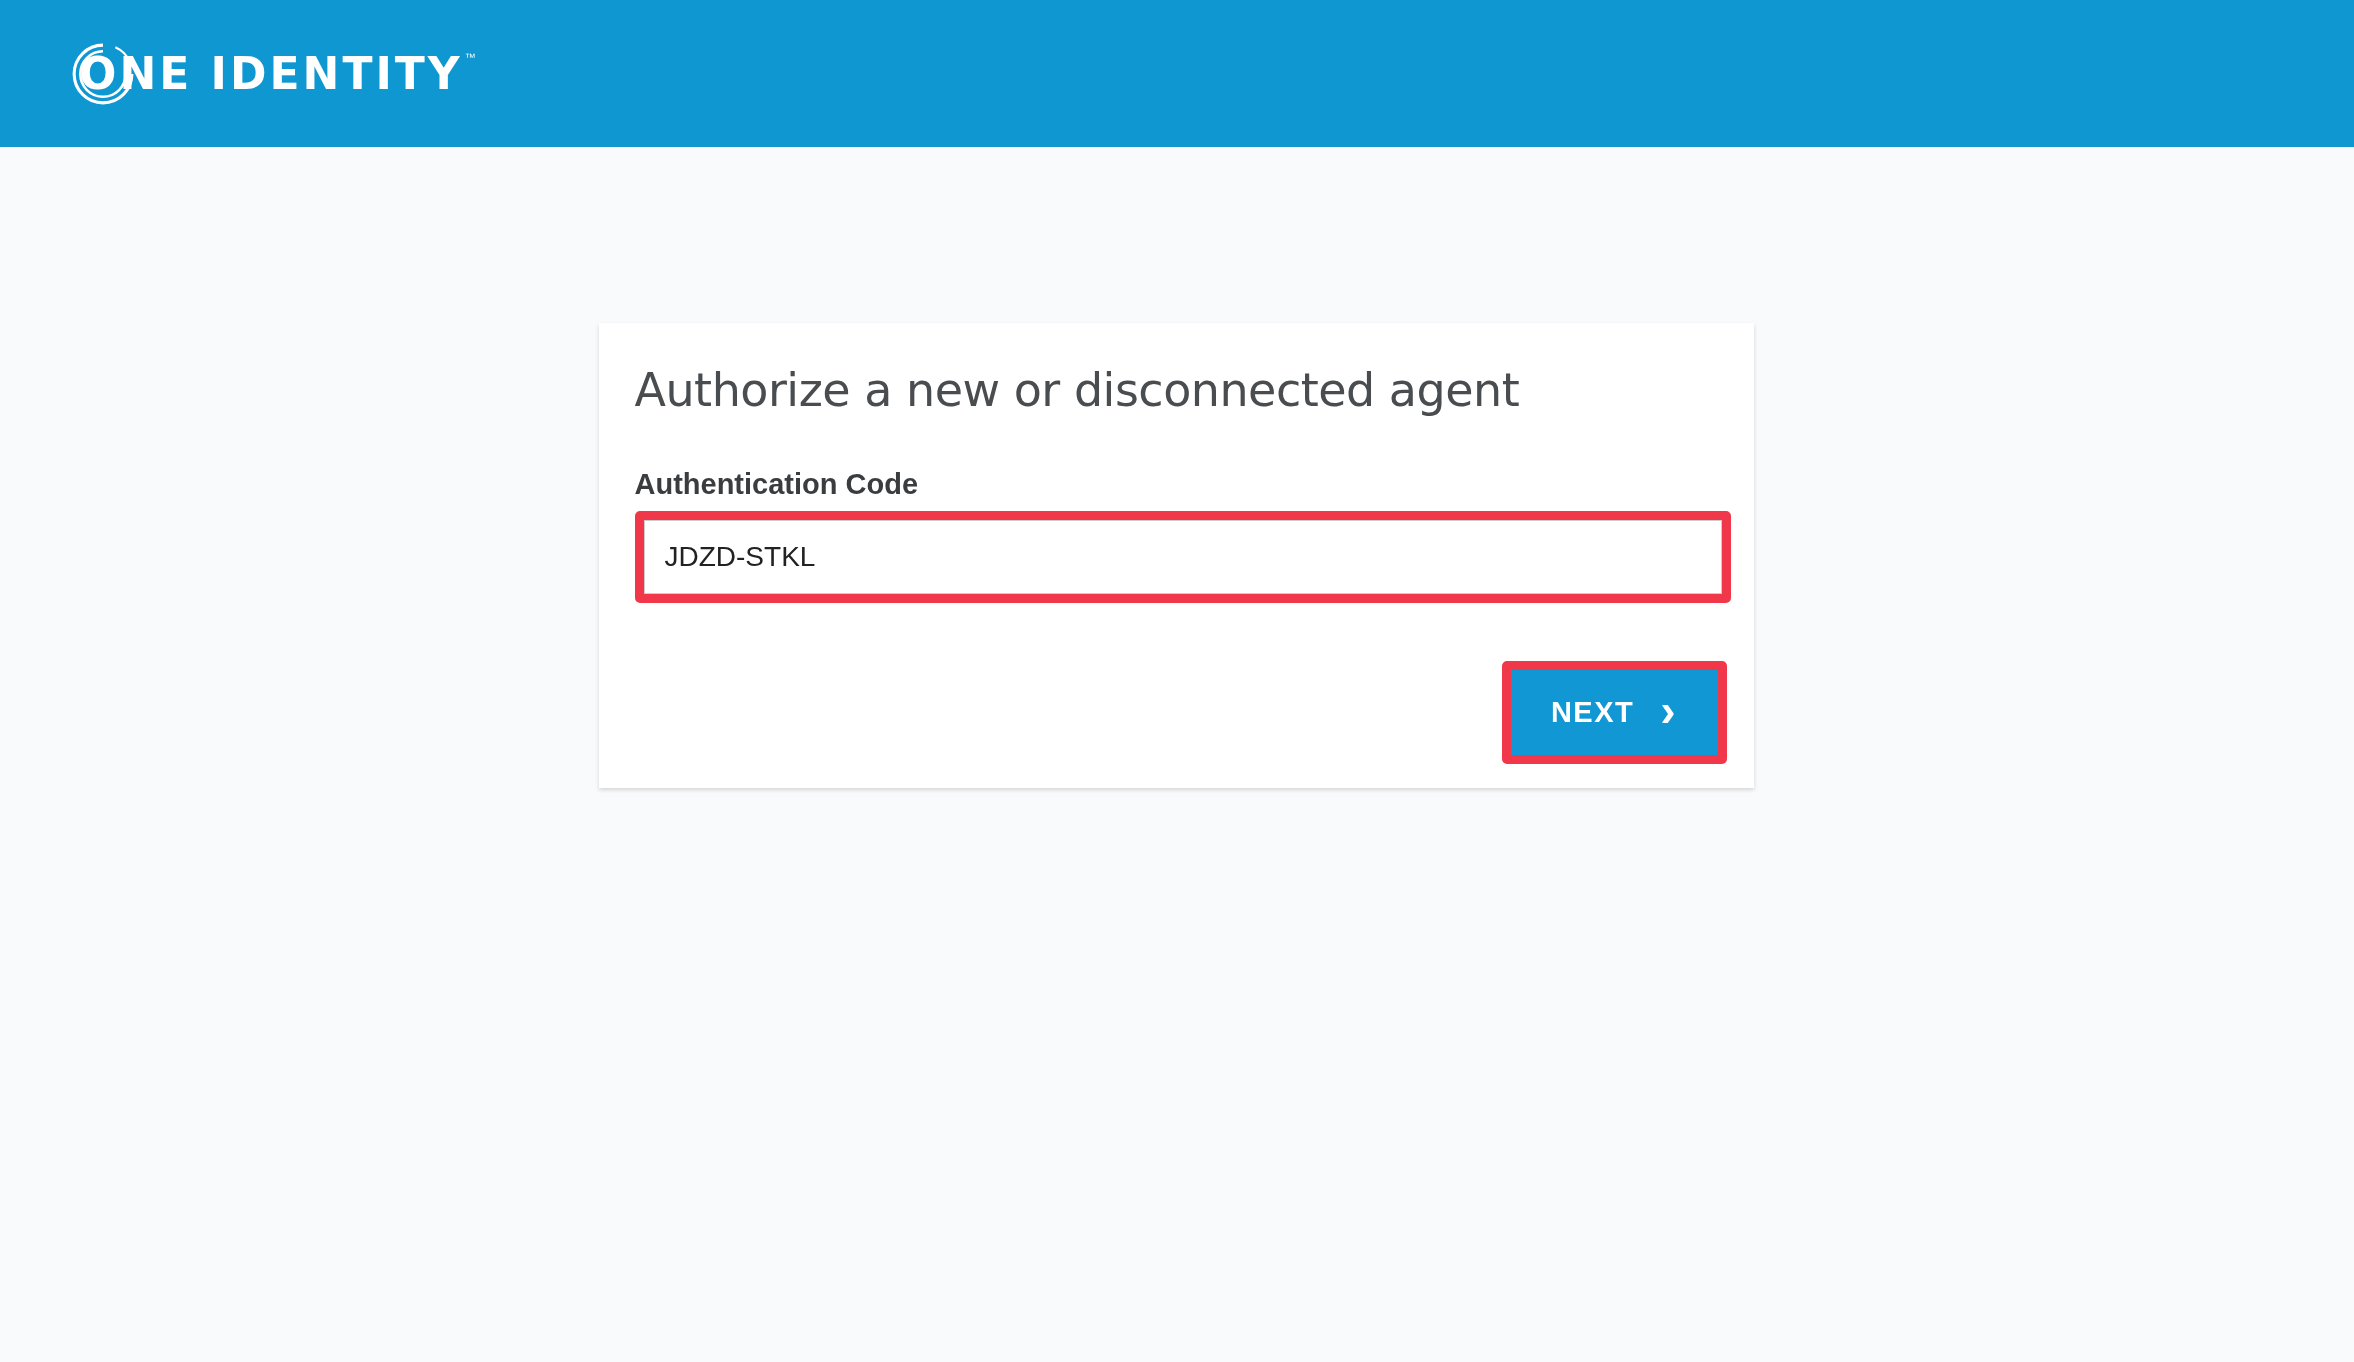 Image resolution: width=2354 pixels, height=1362 pixels. What do you see at coordinates (1182, 557) in the screenshot?
I see `input-field: JDZD-STKL` at bounding box center [1182, 557].